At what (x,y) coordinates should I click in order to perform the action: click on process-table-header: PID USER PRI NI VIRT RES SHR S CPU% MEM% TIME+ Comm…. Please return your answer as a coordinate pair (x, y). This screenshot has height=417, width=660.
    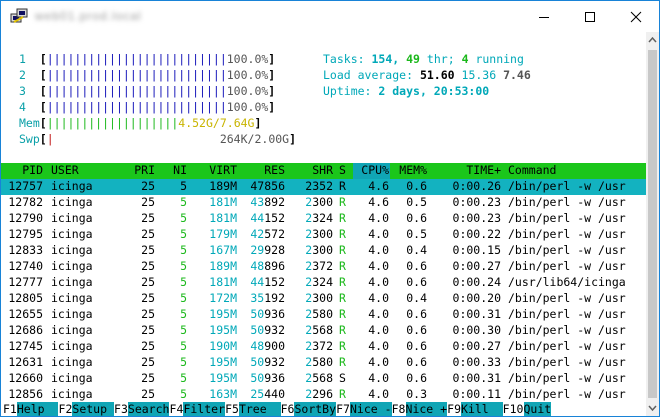
    Looking at the image, I should click on (323, 171).